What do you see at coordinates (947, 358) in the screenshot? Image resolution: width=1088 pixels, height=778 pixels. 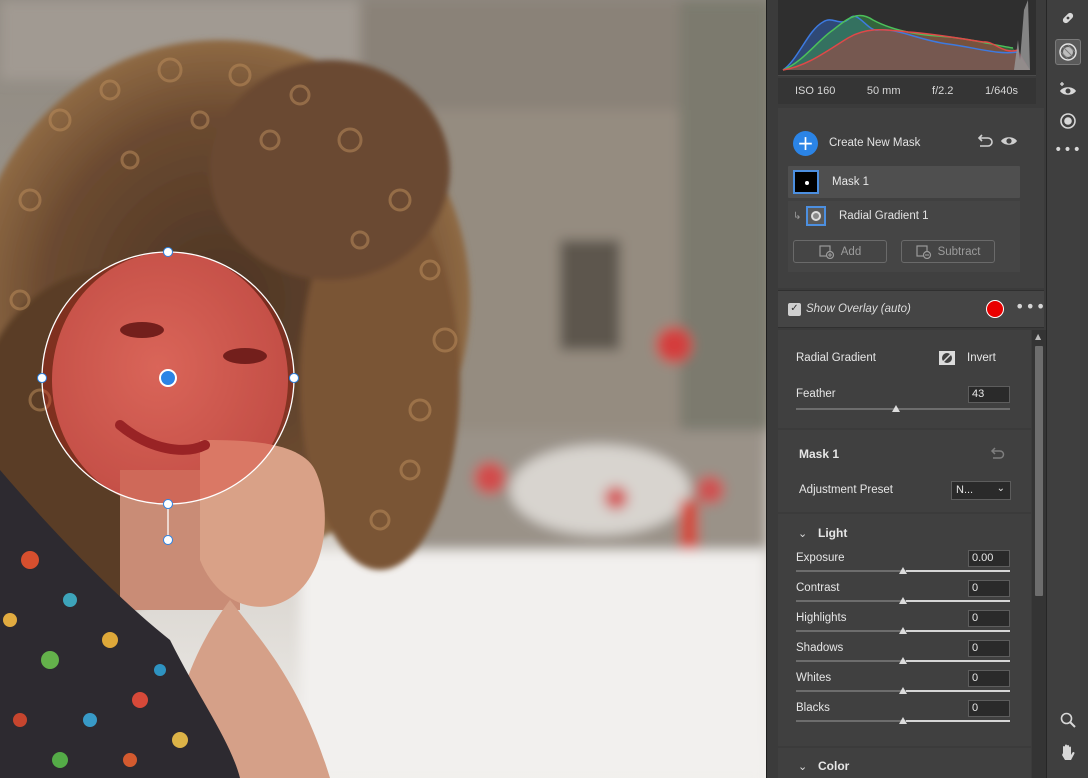 I see `invert-icon` at bounding box center [947, 358].